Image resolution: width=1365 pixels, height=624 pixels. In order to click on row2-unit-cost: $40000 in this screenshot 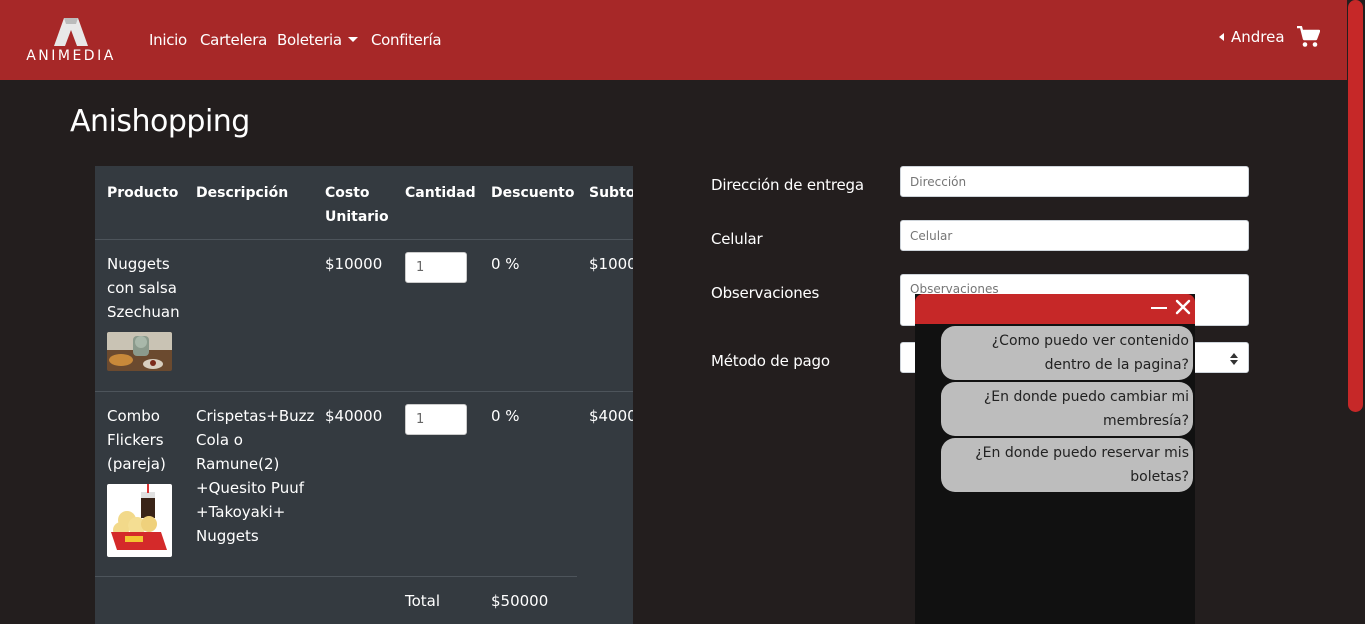, I will do `click(354, 416)`.